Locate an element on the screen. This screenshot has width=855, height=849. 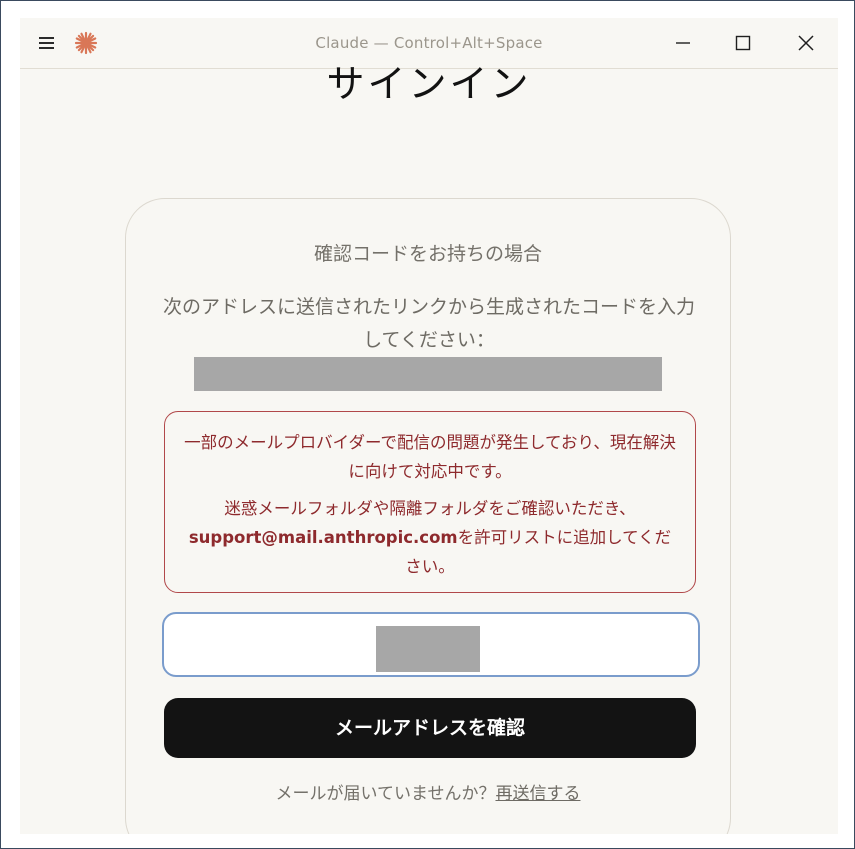
card-subtitle: 確認コードをお持ちの場合 is located at coordinates (427, 254).